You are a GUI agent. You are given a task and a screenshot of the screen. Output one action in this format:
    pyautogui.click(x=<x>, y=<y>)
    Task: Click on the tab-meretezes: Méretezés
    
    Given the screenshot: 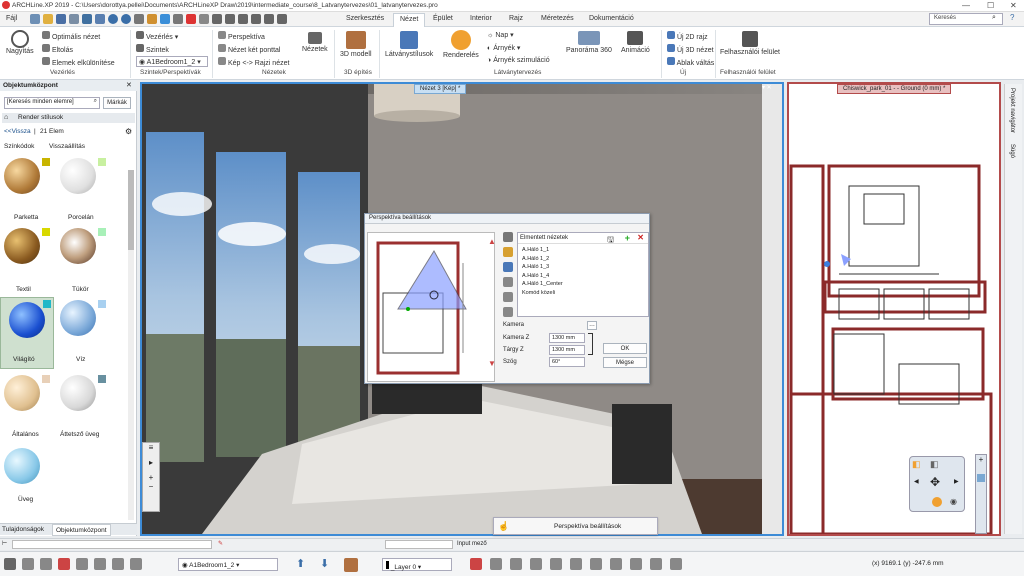 What is the action you would take?
    pyautogui.click(x=557, y=20)
    